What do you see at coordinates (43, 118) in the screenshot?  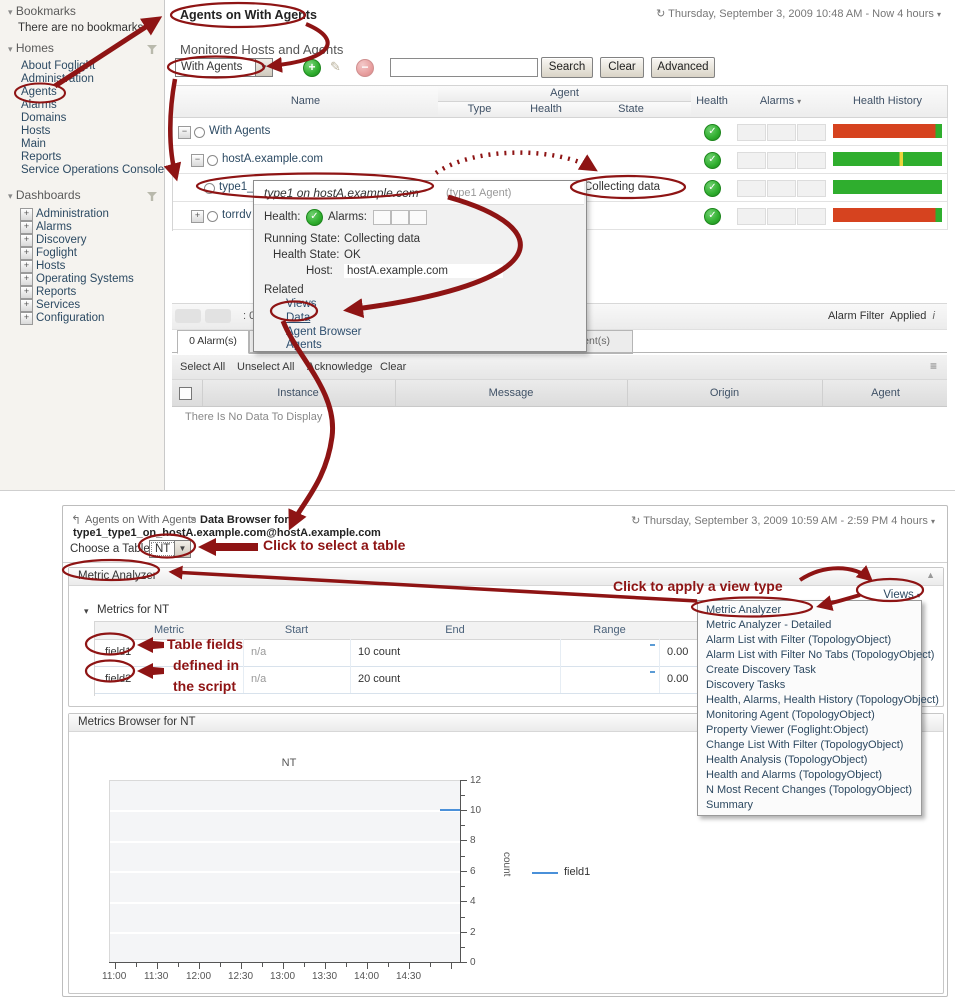 I see `sidebar-item-domains: Domains` at bounding box center [43, 118].